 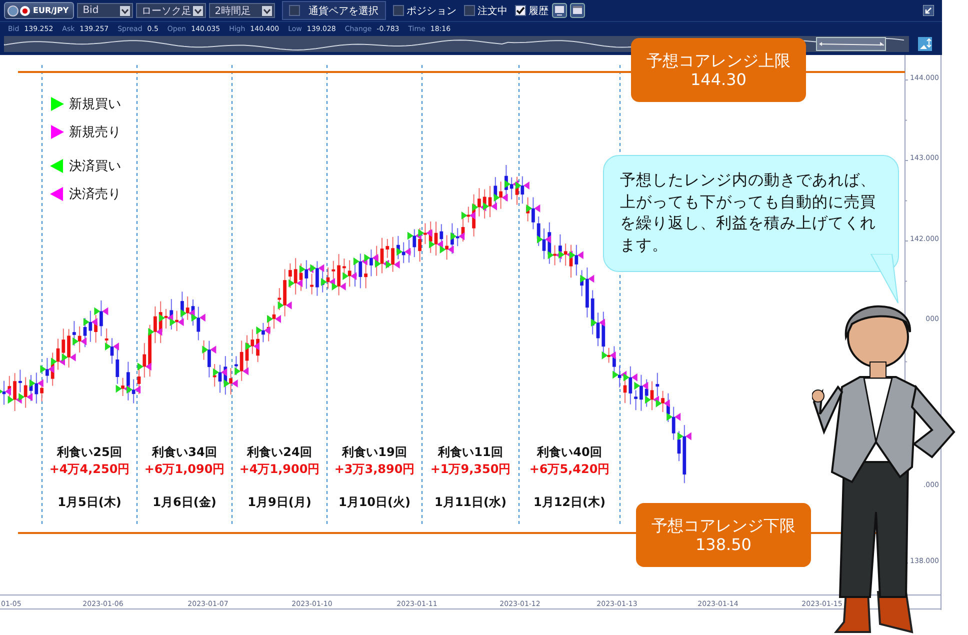 What do you see at coordinates (90, 502) in the screenshot?
I see `day-label: 1月5日(木)` at bounding box center [90, 502].